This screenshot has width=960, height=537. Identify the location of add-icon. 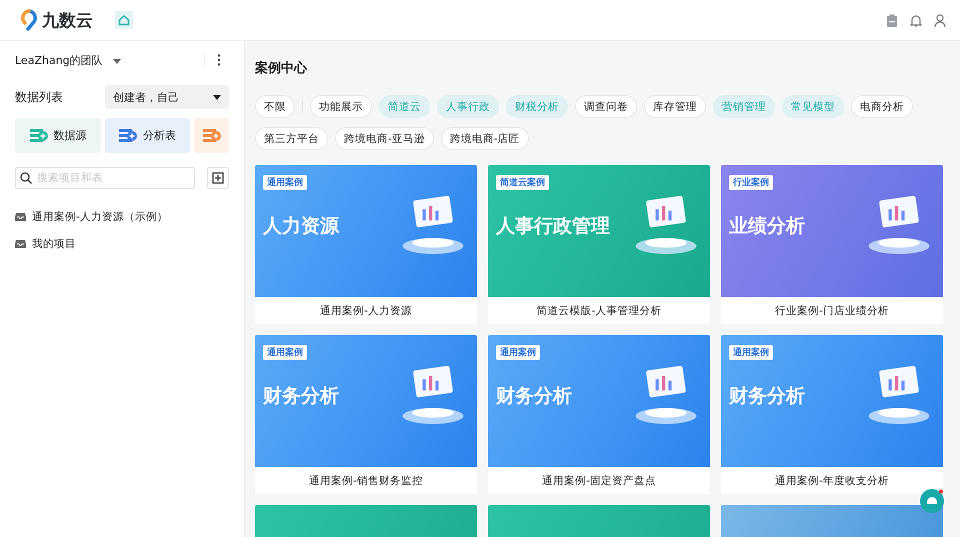
(218, 178).